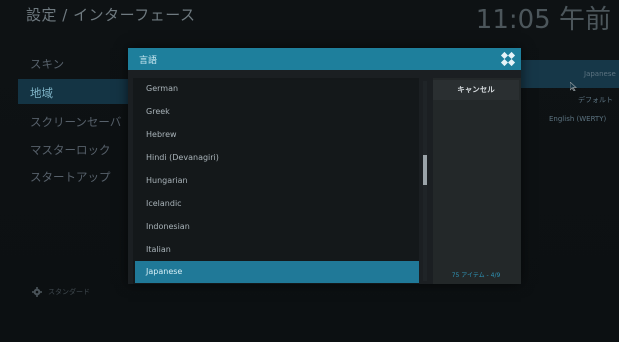 The height and width of the screenshot is (342, 619). Describe the element at coordinates (70, 150) in the screenshot. I see `menu-item-master-lock: マスターロック` at that location.